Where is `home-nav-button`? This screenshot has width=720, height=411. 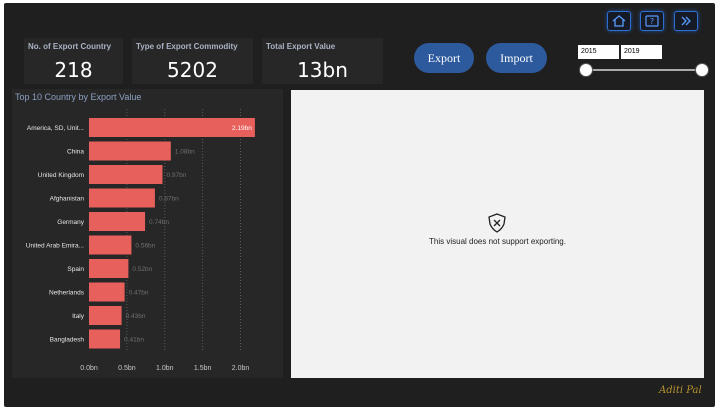
home-nav-button is located at coordinates (619, 21).